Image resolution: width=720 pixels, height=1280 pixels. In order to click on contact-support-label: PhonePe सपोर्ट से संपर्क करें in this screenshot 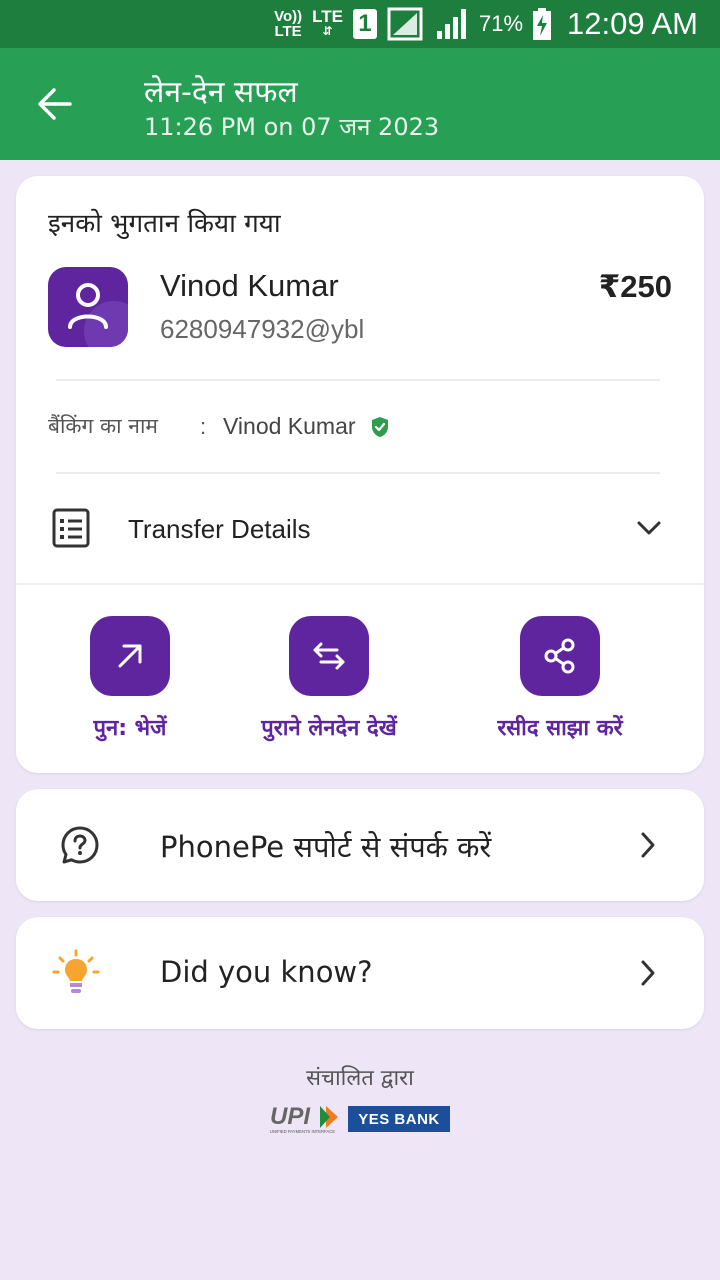, I will do `click(326, 847)`.